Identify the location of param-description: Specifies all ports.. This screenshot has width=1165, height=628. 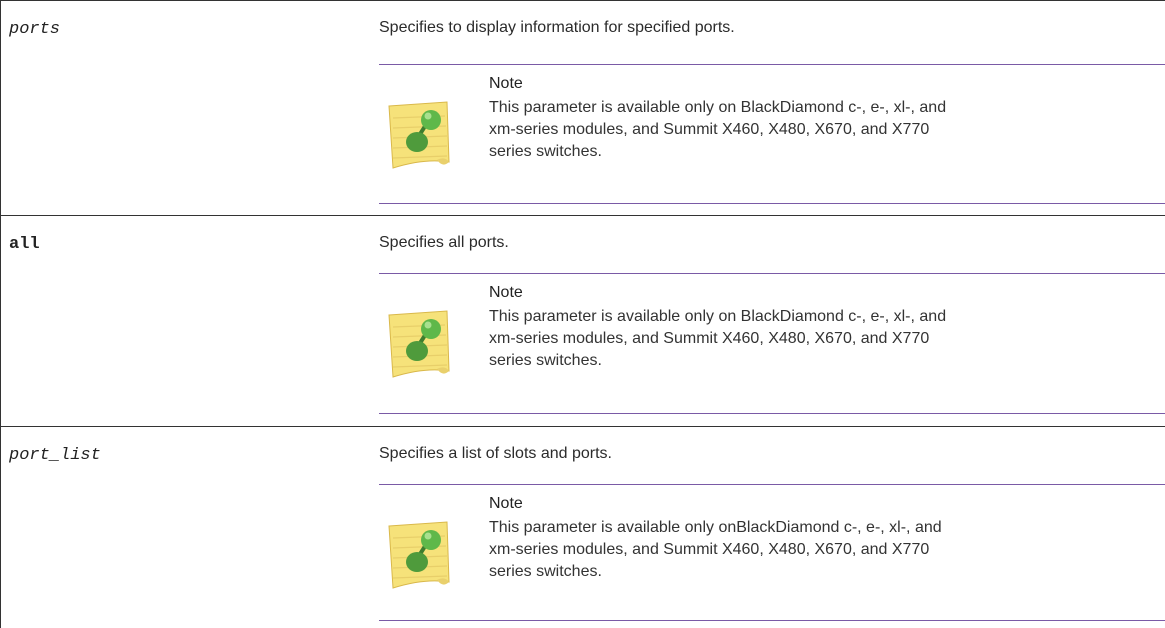
(444, 242).